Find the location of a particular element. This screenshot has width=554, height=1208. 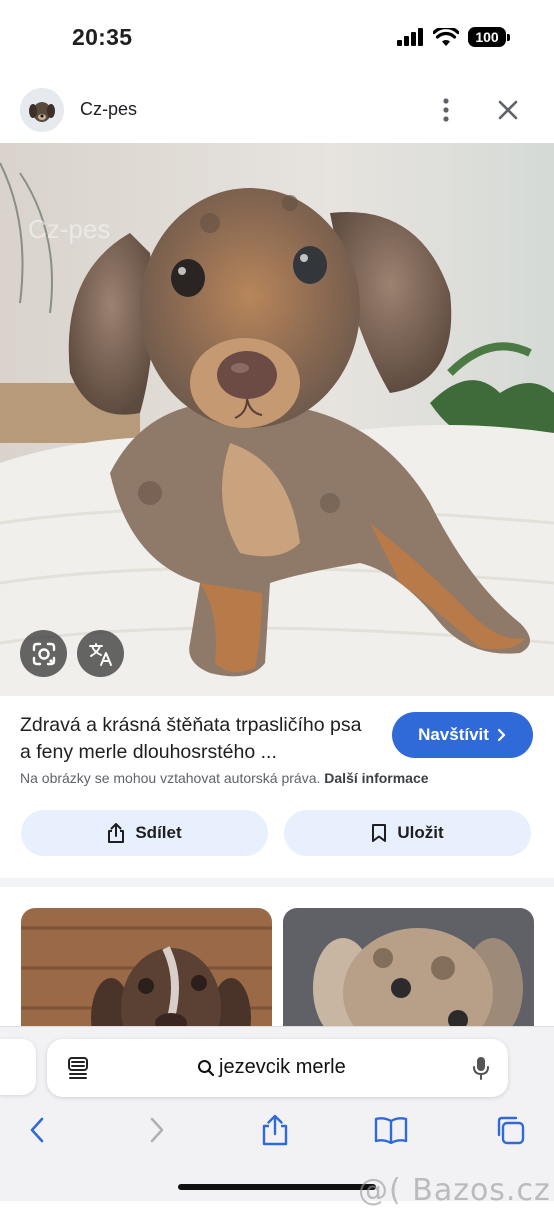

source-name: Cz-pes is located at coordinates (108, 109).